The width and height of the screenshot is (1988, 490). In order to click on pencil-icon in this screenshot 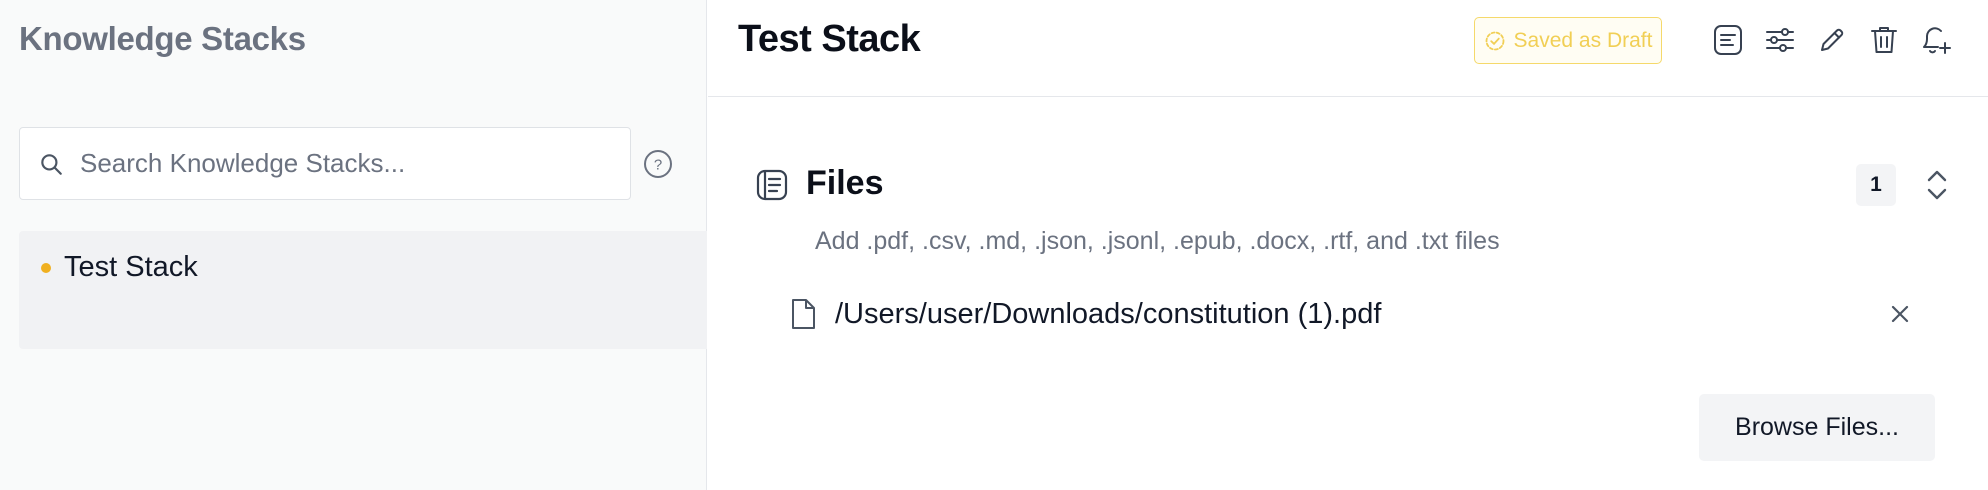, I will do `click(1832, 39)`.